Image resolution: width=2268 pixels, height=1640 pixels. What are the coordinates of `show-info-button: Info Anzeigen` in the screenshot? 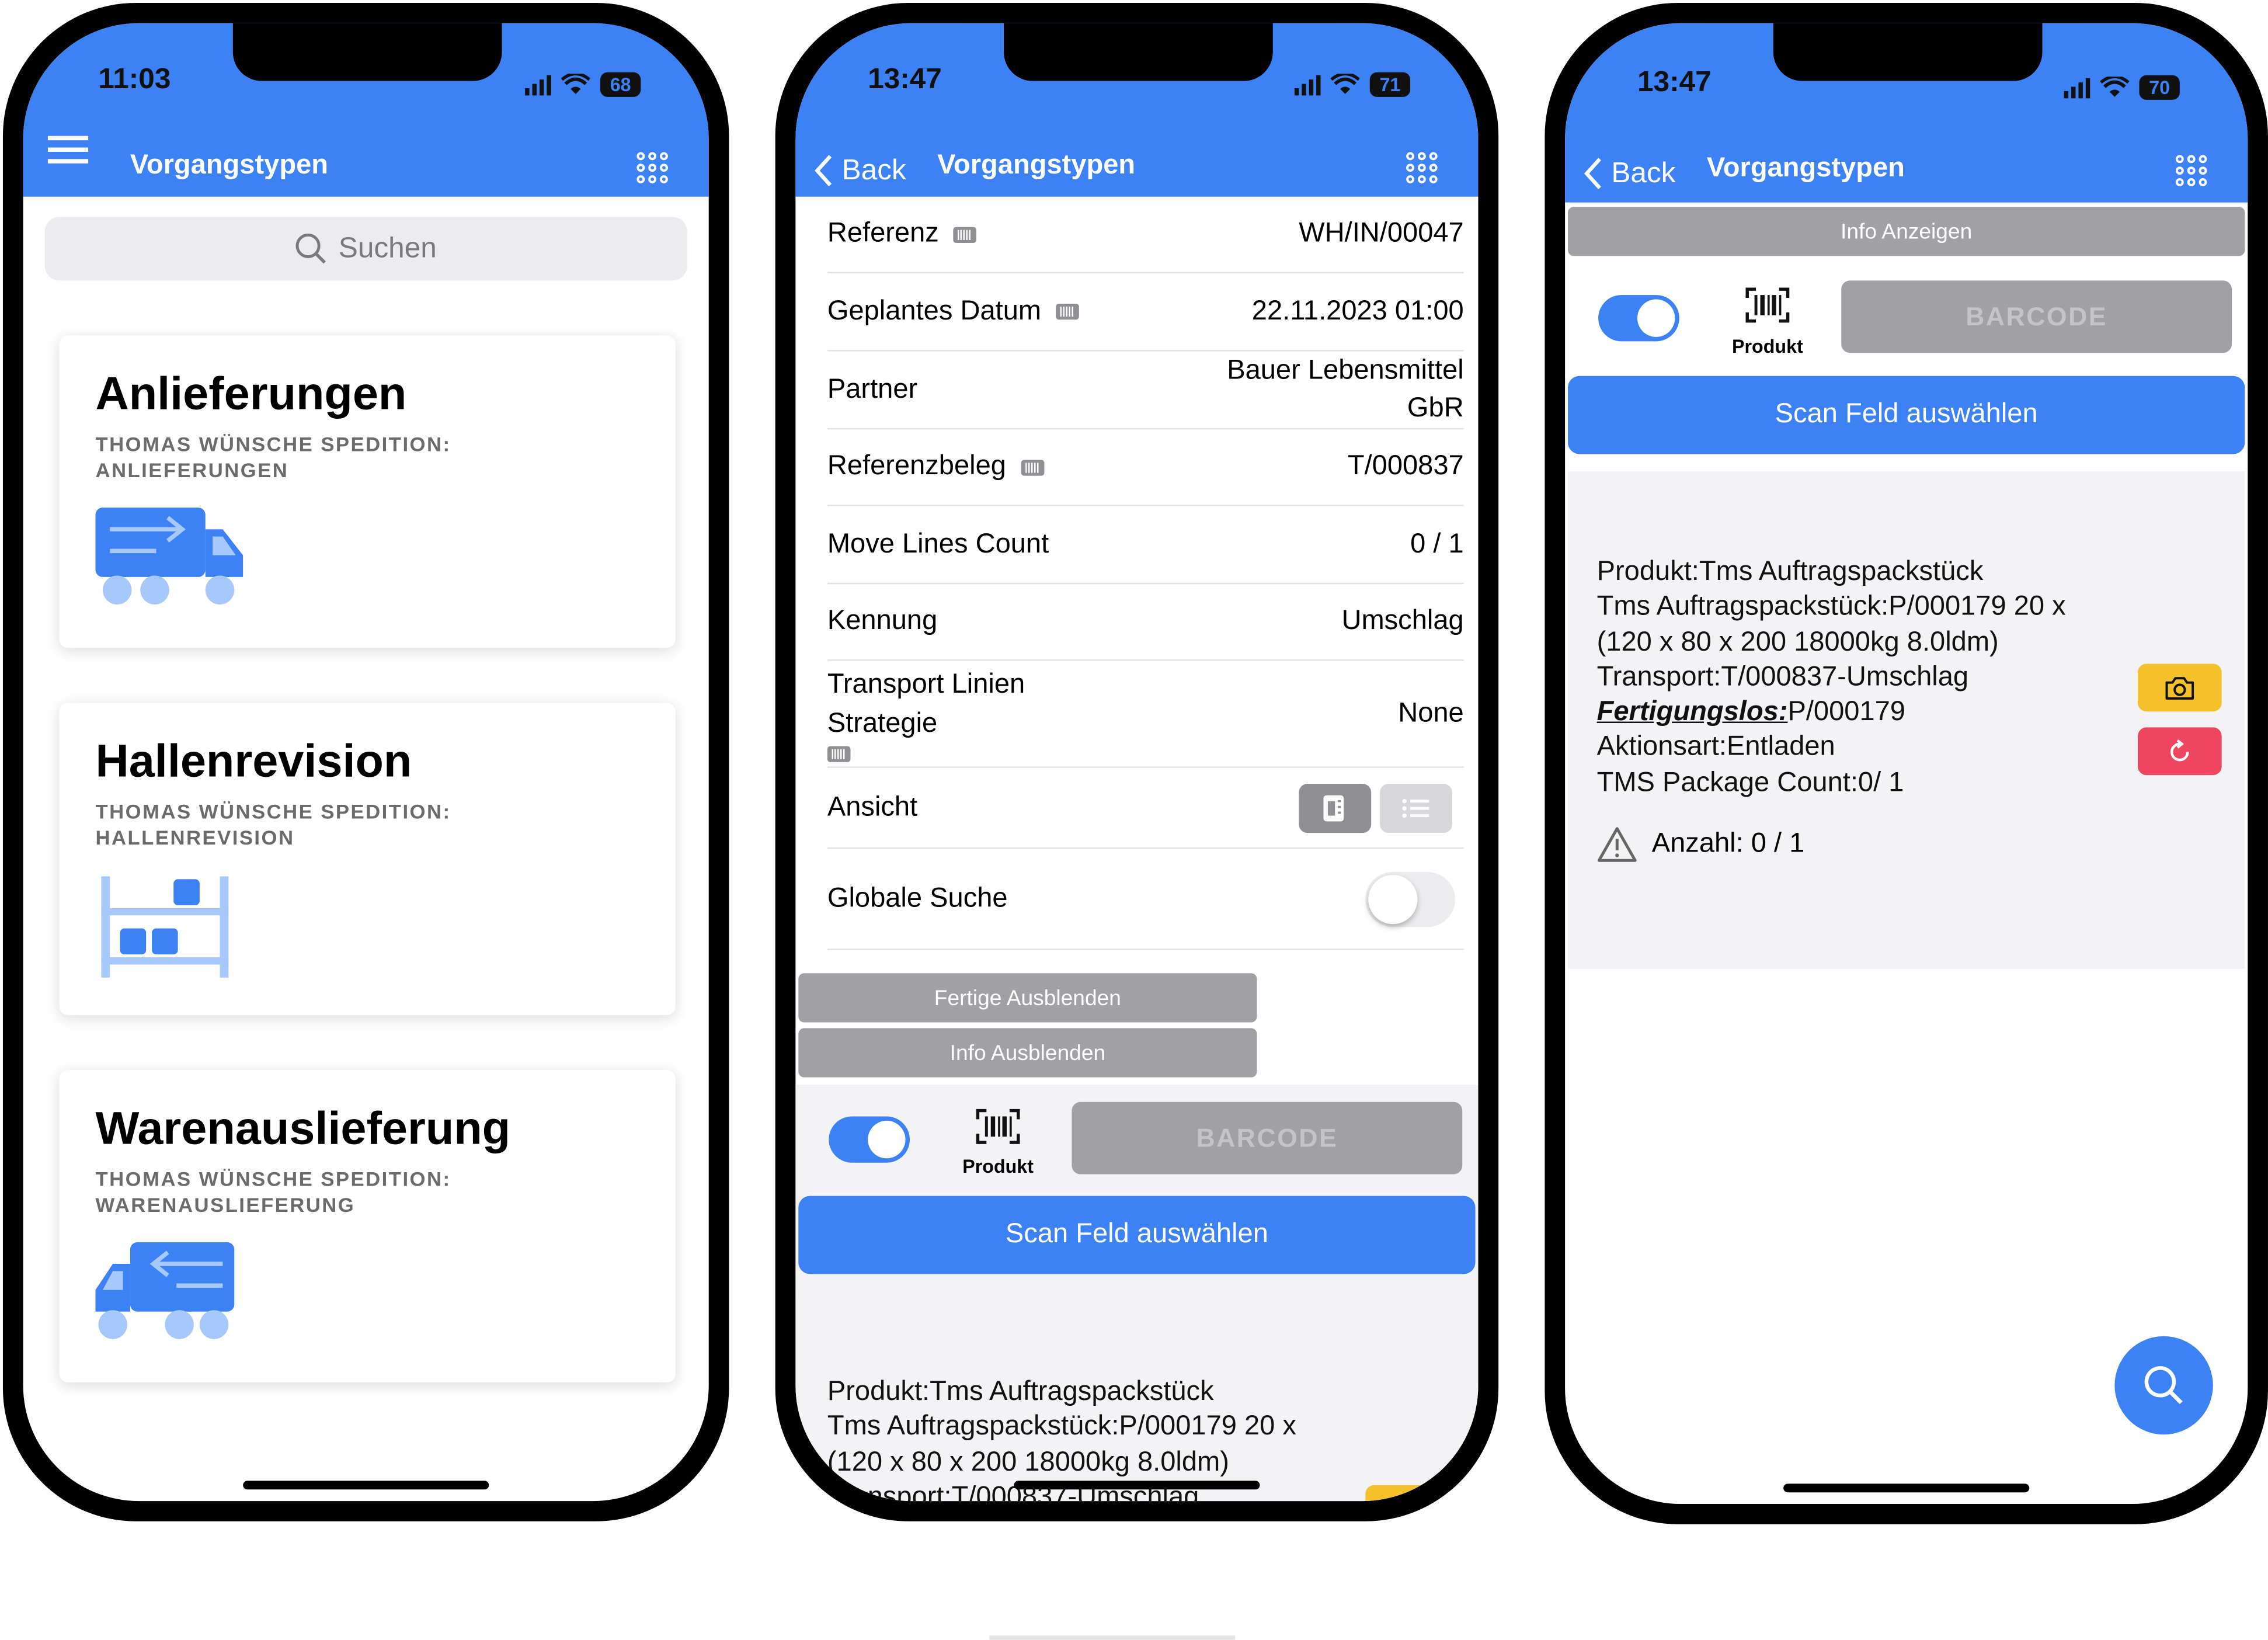 It's located at (1906, 231).